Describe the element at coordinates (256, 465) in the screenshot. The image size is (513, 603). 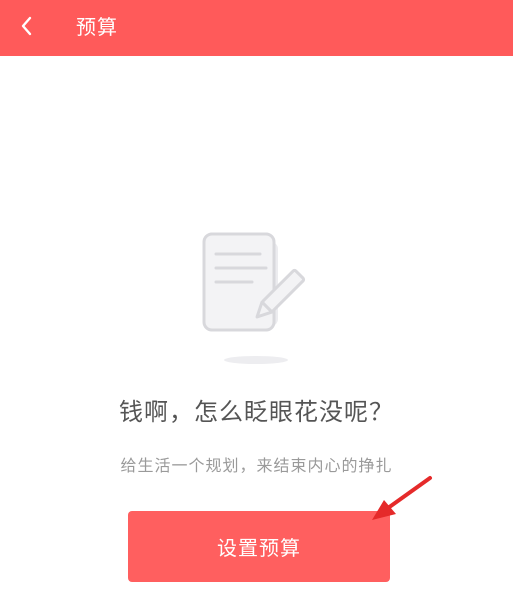
I see `empty-state-subtitle: 给生活一个规划，来结束内心的挣扎` at that location.